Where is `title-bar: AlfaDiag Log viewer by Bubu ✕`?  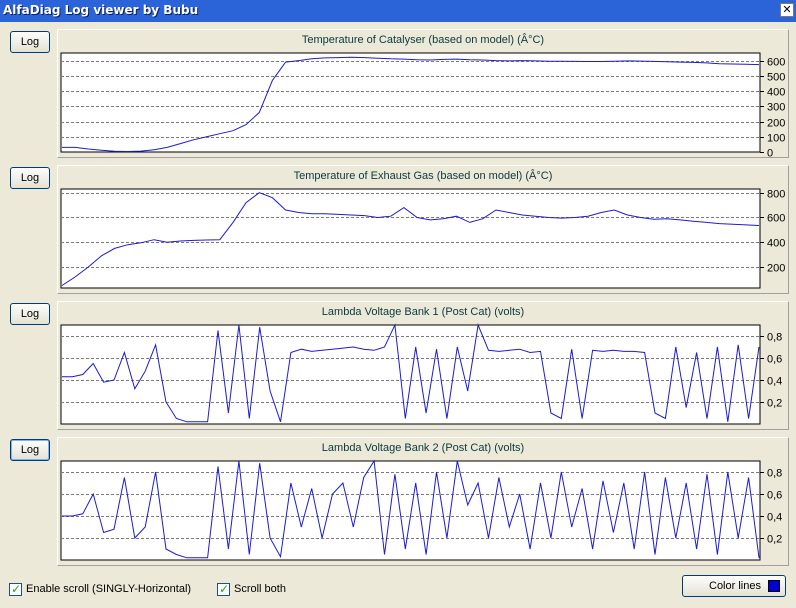 title-bar: AlfaDiag Log viewer by Bubu ✕ is located at coordinates (398, 11).